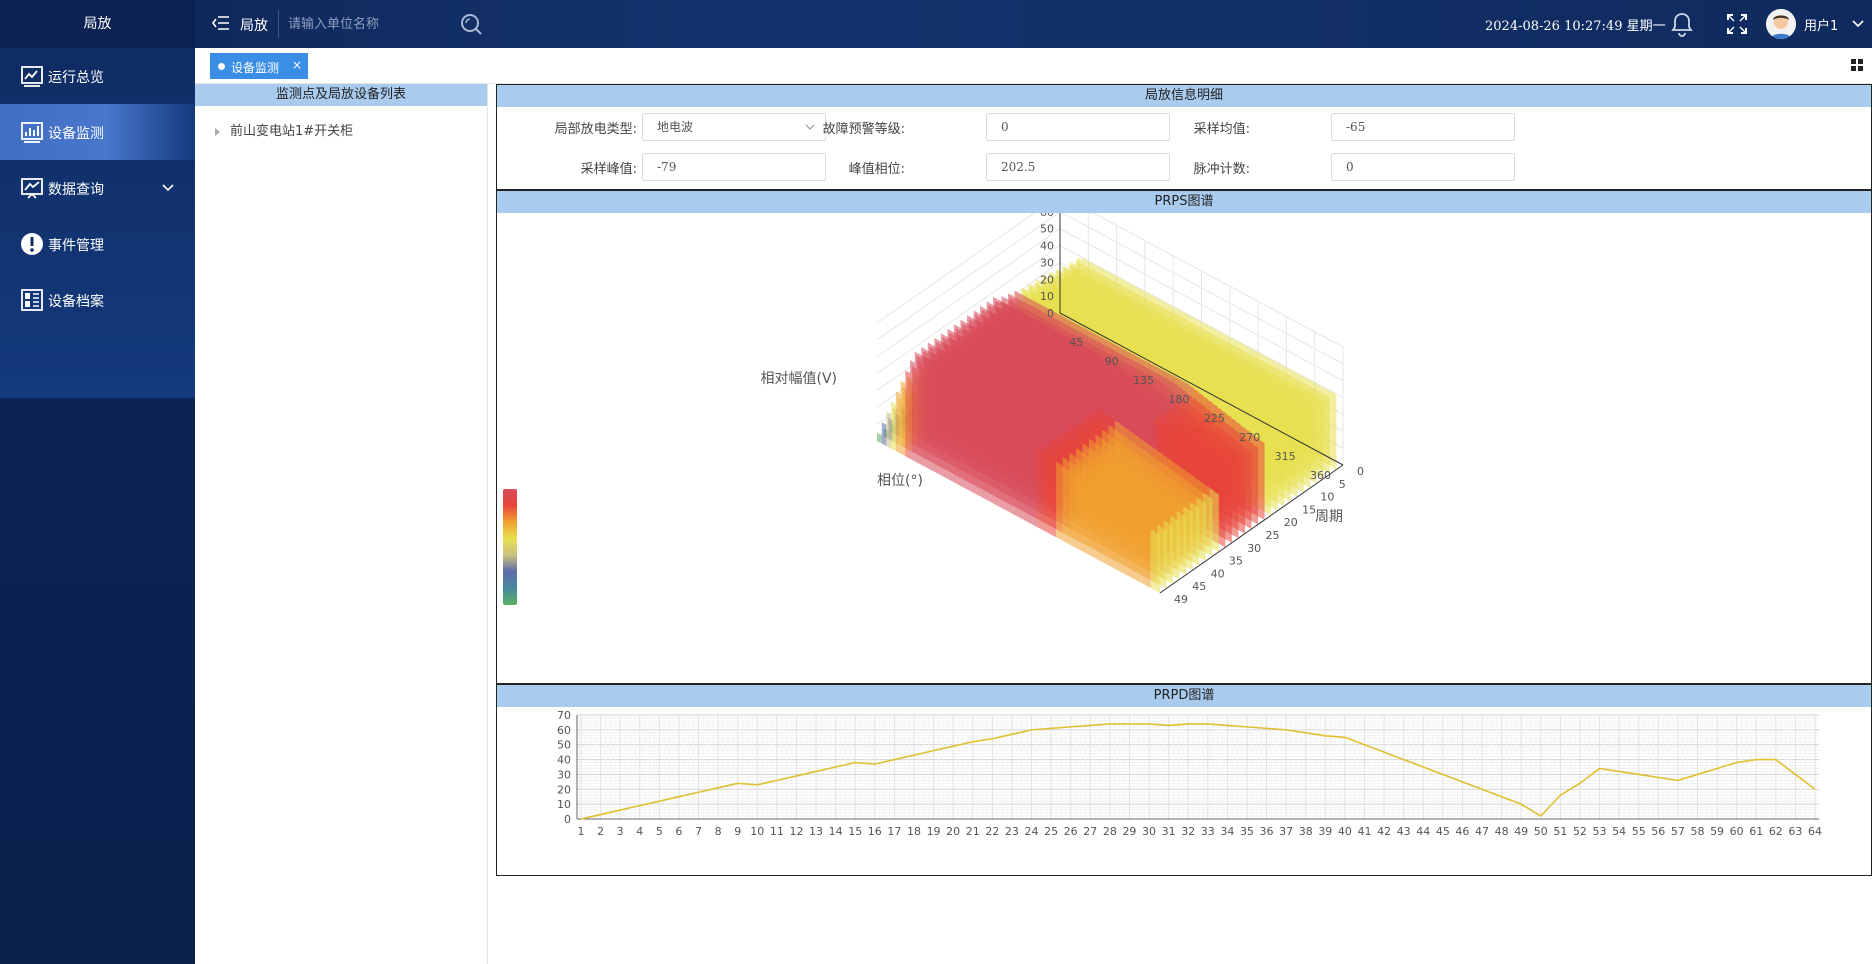 The height and width of the screenshot is (964, 1872). What do you see at coordinates (564, 789) in the screenshot?
I see `y-tick-label: 20` at bounding box center [564, 789].